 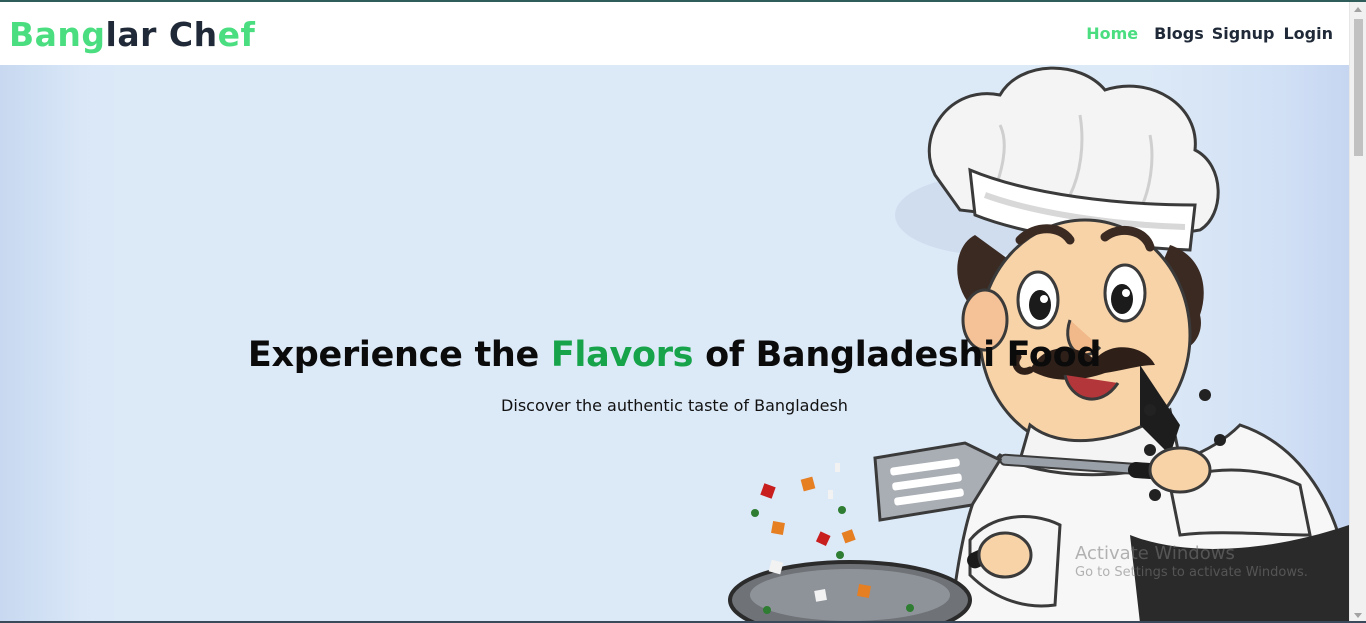 What do you see at coordinates (622, 355) in the screenshot?
I see `hero-title-accent: Flavors` at bounding box center [622, 355].